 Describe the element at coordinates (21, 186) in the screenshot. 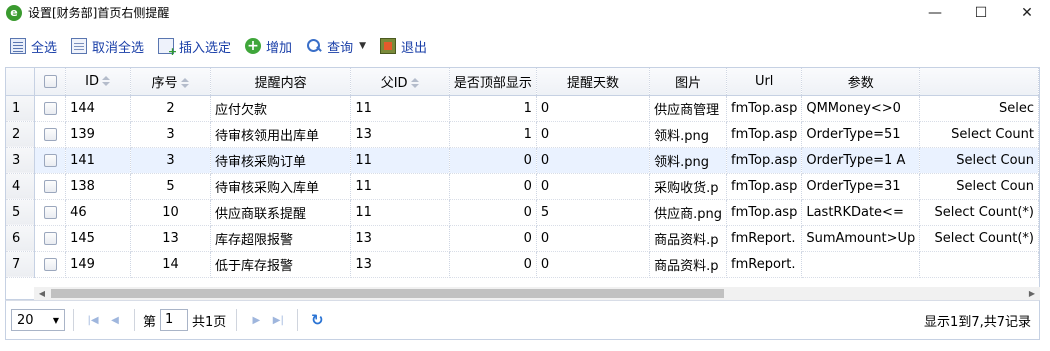

I see `row-number: 4` at that location.